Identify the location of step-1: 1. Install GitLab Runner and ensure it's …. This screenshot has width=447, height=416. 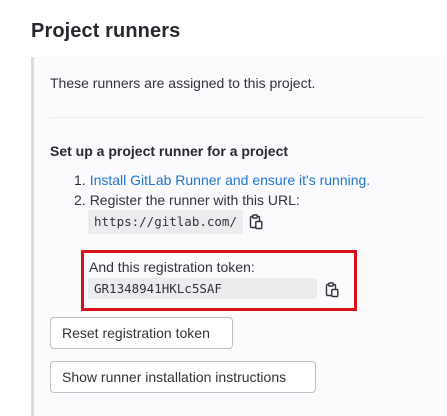
(222, 180).